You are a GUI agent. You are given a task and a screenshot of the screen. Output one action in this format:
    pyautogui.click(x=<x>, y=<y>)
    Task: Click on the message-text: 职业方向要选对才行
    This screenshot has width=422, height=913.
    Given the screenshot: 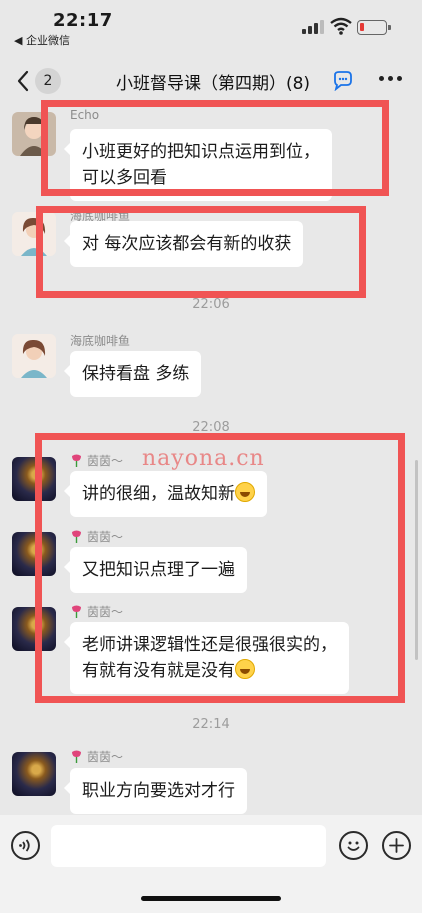 What is the action you would take?
    pyautogui.click(x=158, y=791)
    